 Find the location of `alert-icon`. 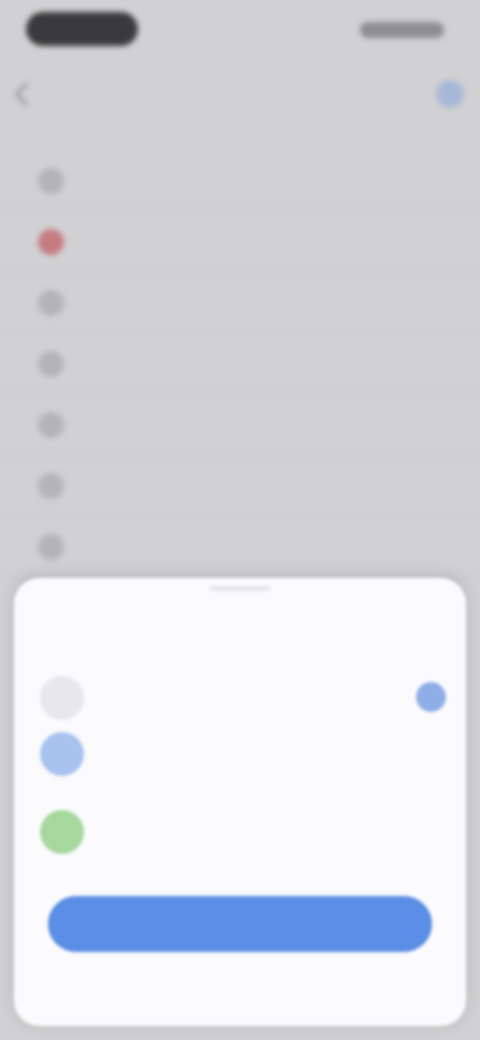

alert-icon is located at coordinates (51, 242).